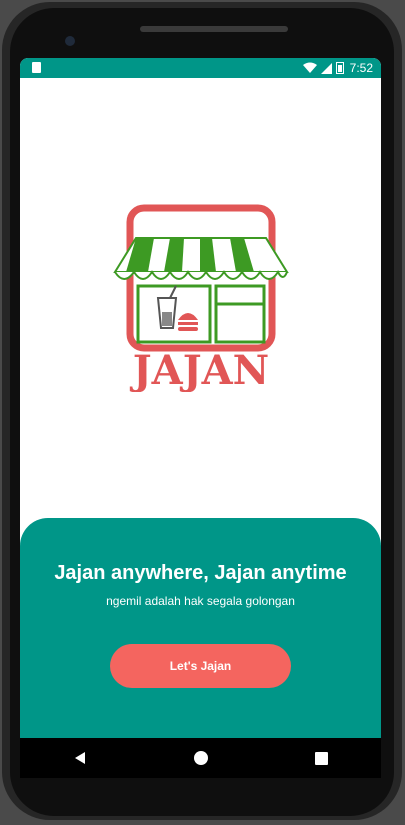 The height and width of the screenshot is (825, 405). Describe the element at coordinates (200, 666) in the screenshot. I see `lets-jajan-button: Let's Jajan` at that location.